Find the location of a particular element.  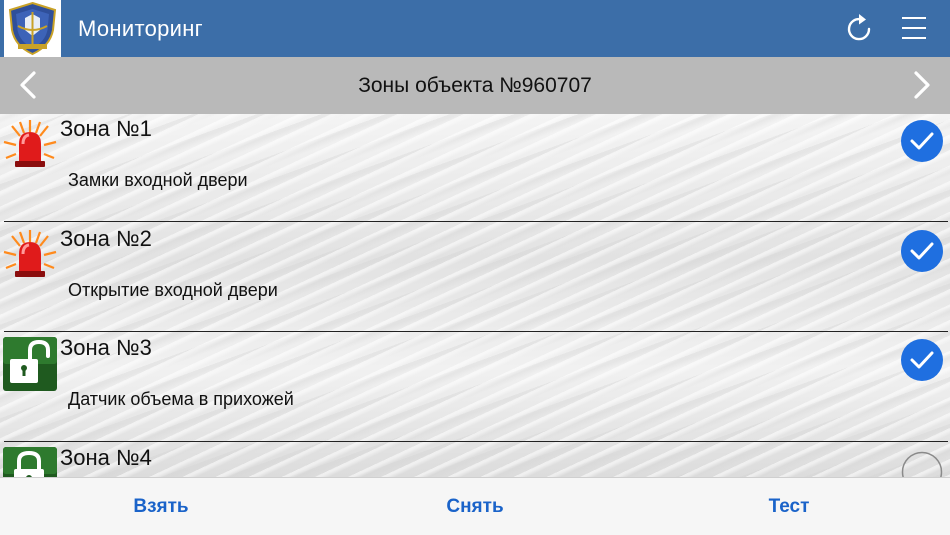

zone-description: Открытие входной двери is located at coordinates (173, 290).